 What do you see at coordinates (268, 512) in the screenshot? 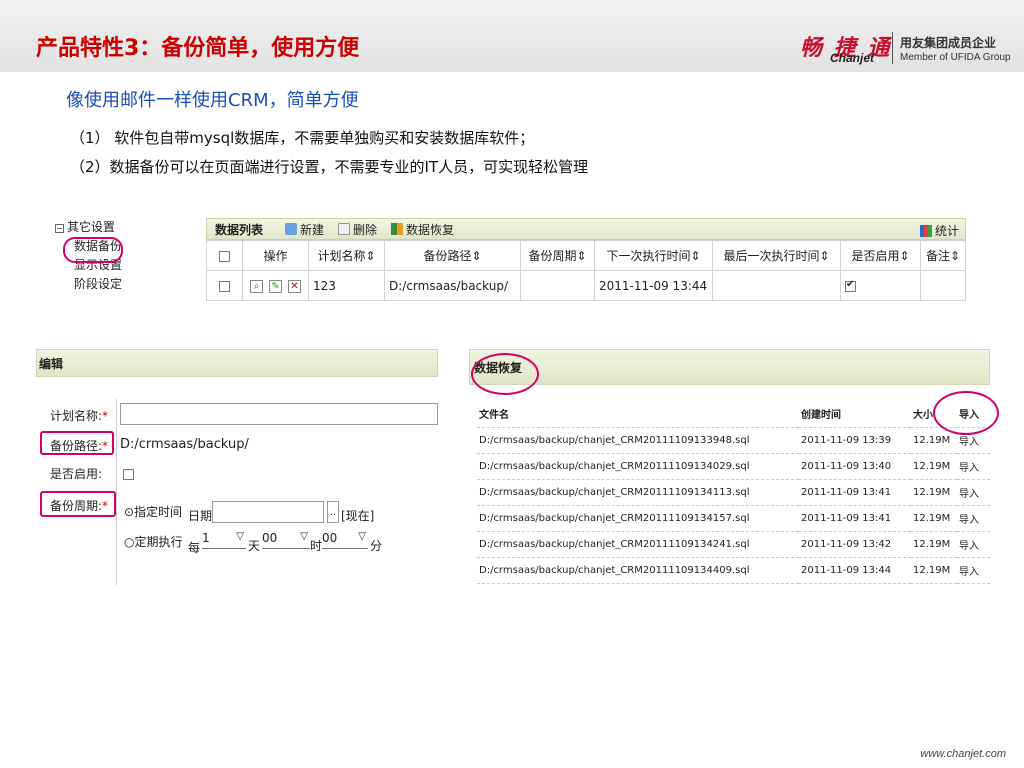
I see `date-input` at bounding box center [268, 512].